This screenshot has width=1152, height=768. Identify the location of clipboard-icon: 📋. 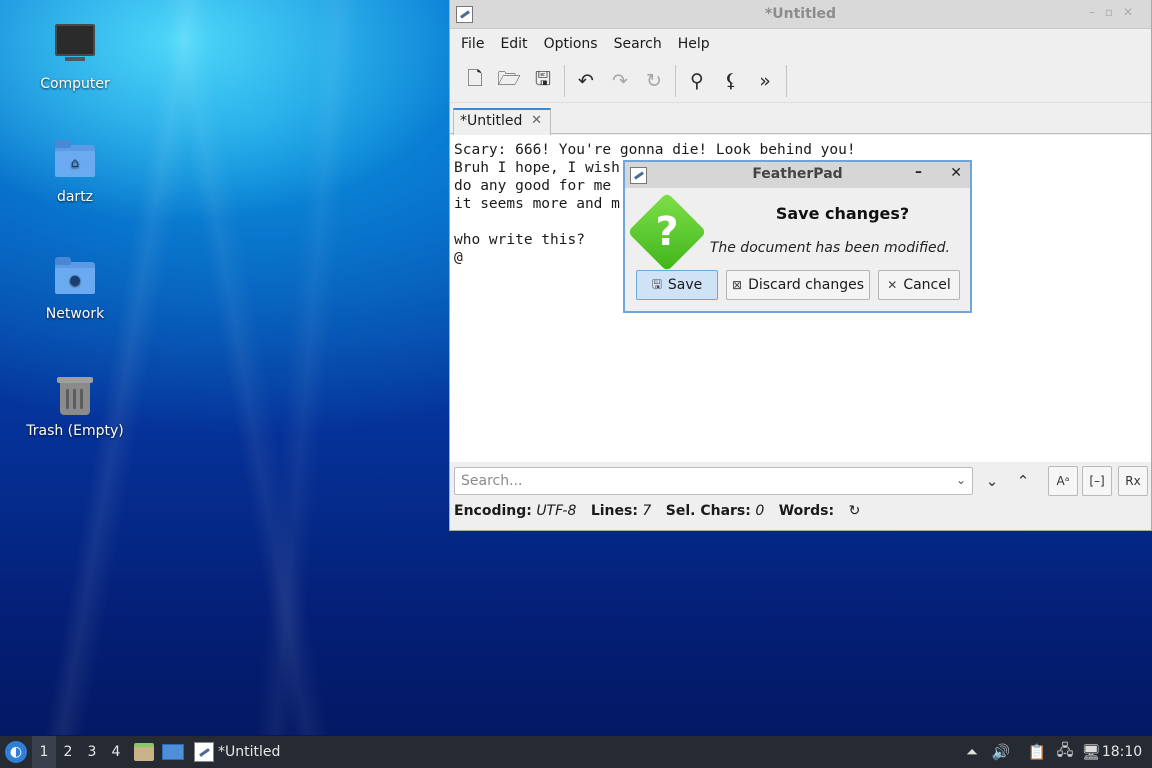
(1037, 752).